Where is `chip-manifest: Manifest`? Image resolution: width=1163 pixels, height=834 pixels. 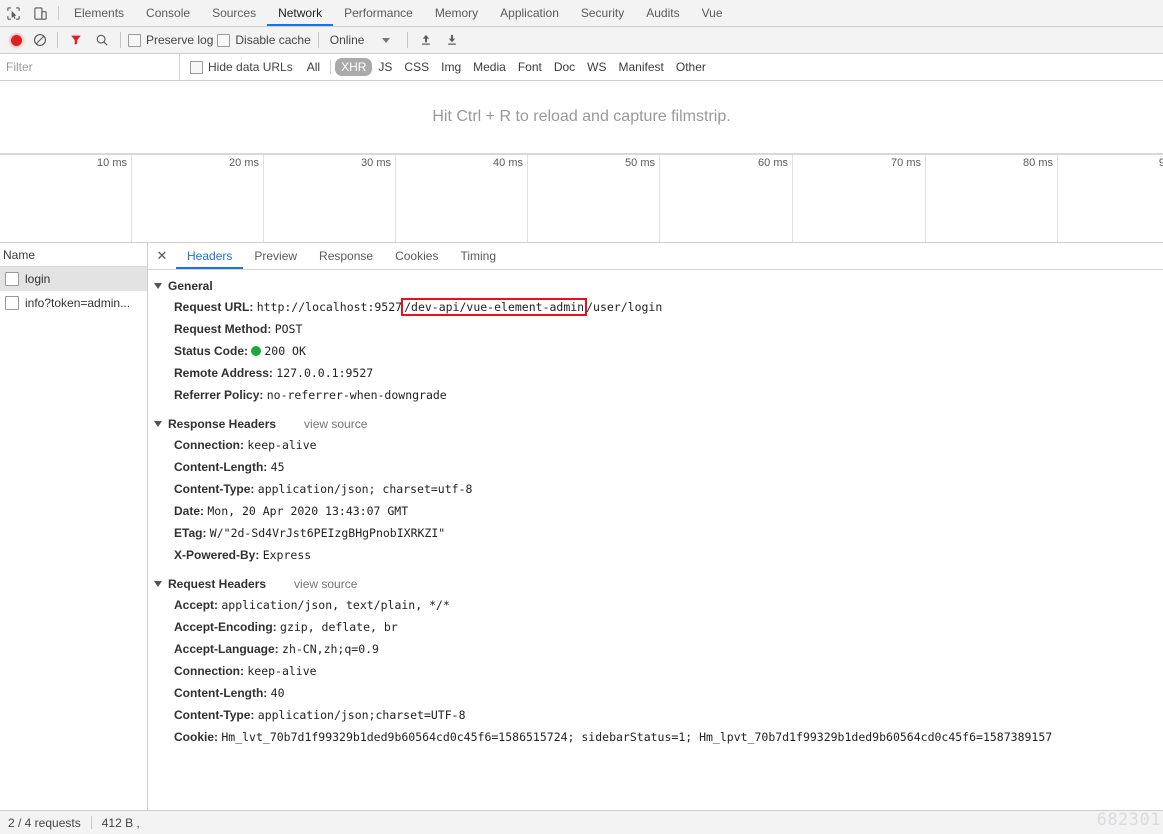
chip-manifest: Manifest is located at coordinates (641, 67).